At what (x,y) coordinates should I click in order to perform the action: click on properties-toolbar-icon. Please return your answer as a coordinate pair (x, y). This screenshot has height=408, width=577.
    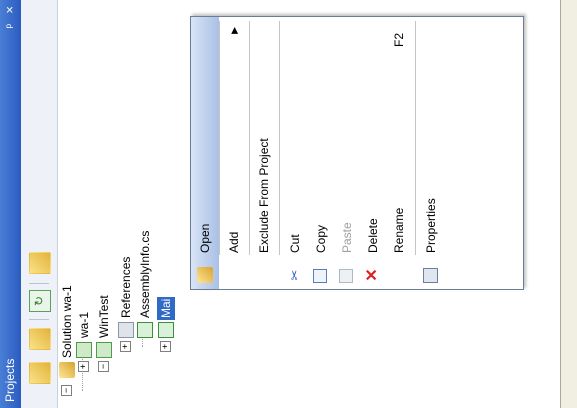
    Looking at the image, I should click on (40, 373).